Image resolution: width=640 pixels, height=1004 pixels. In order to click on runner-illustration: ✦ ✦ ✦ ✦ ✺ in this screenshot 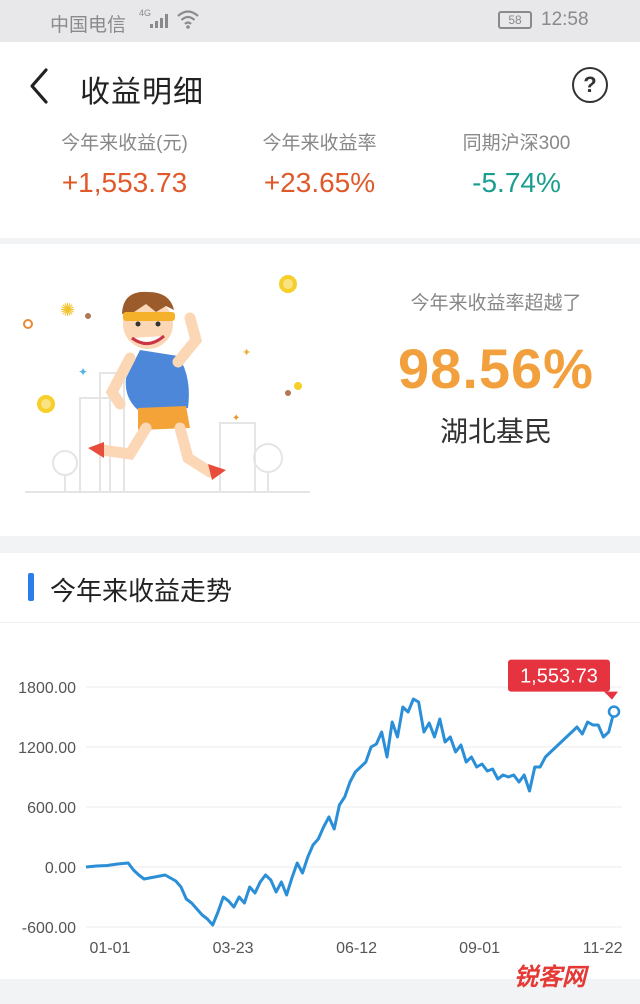, I will do `click(166, 384)`.